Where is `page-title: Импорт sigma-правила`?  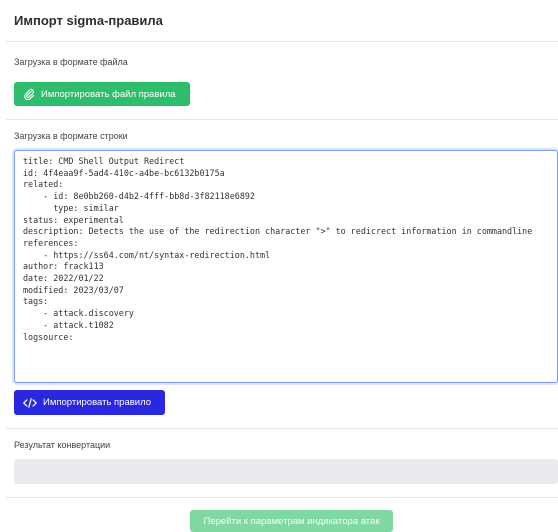 page-title: Импорт sigma-правила is located at coordinates (88, 20).